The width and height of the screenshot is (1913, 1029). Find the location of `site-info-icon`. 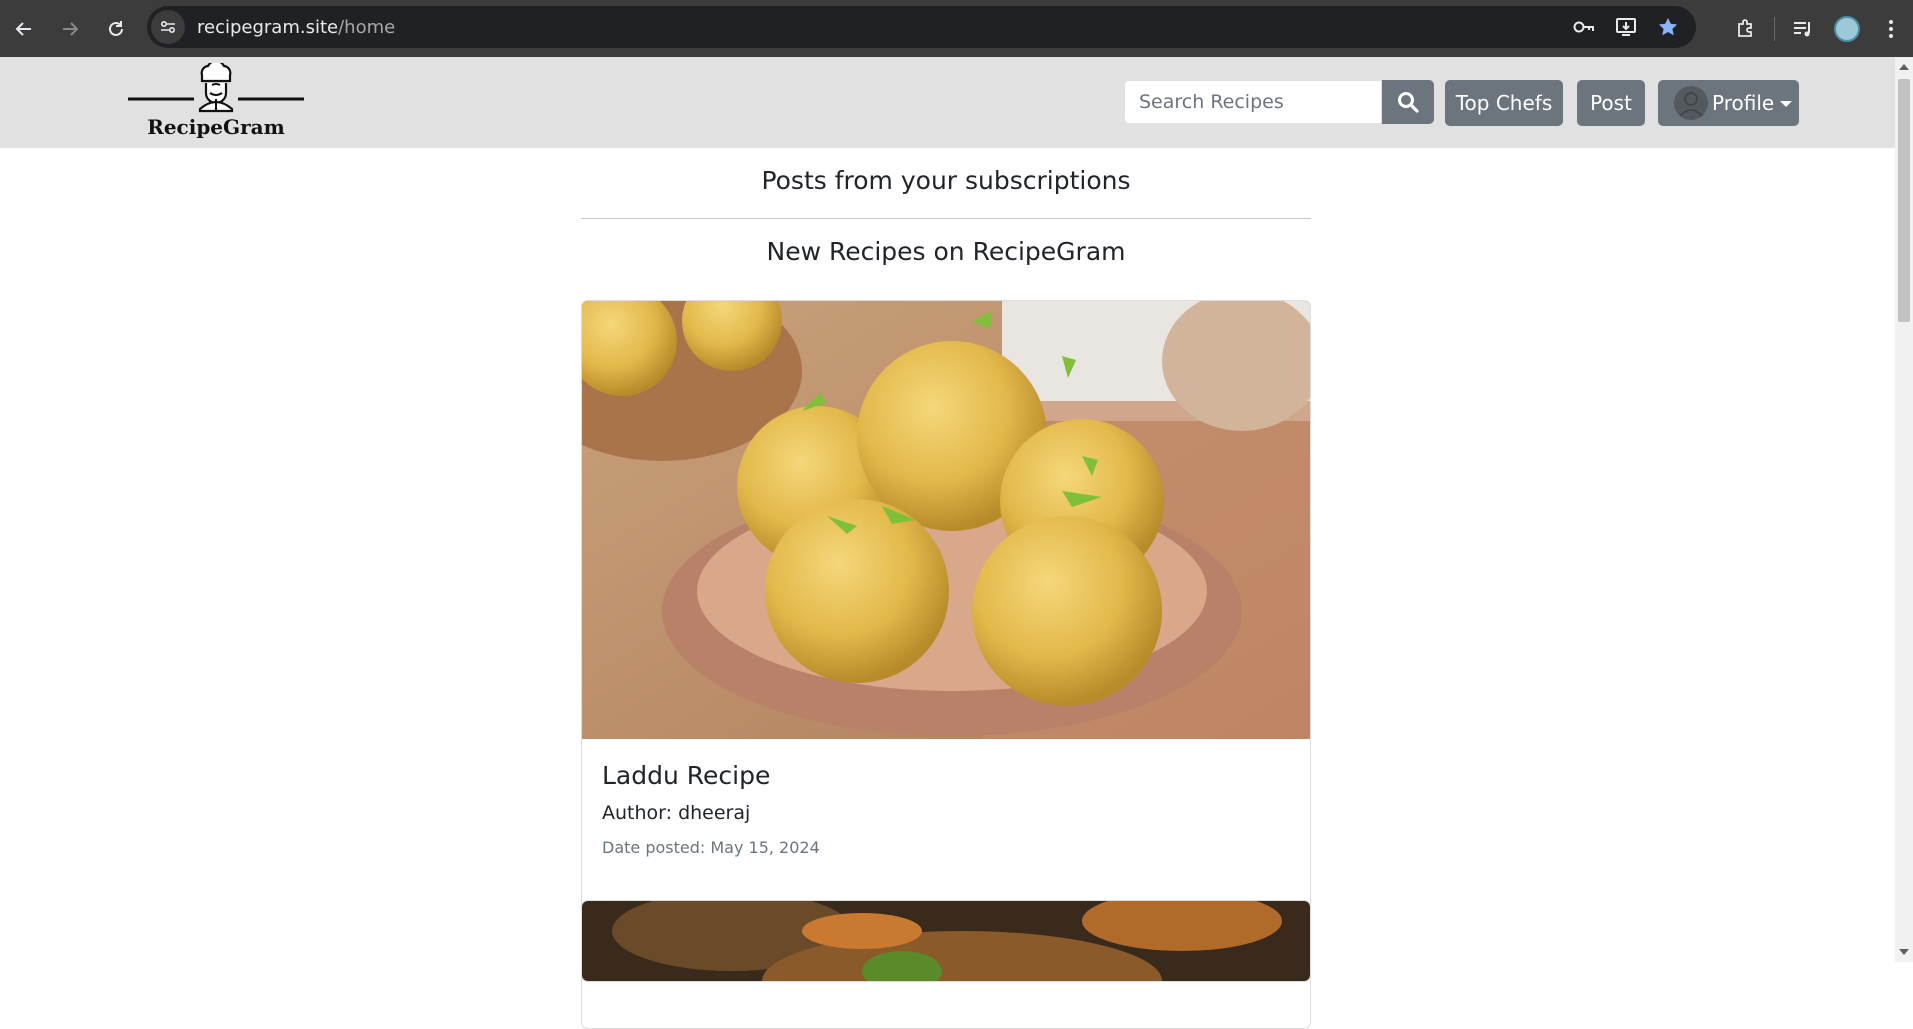

site-info-icon is located at coordinates (168, 27).